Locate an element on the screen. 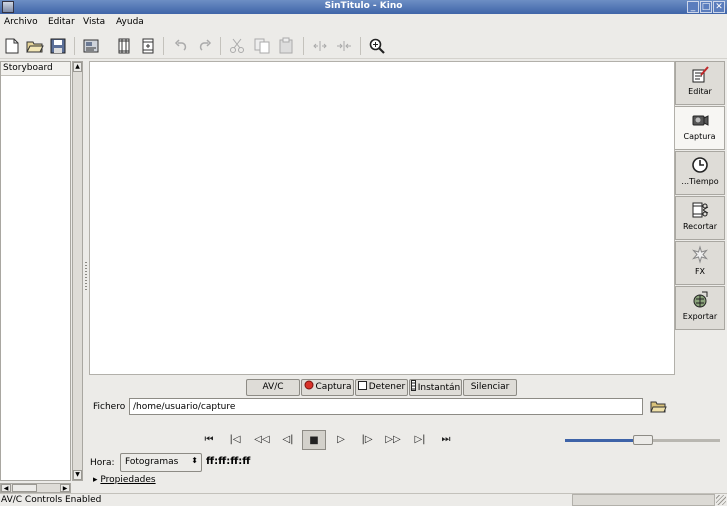 Image resolution: width=727 pixels, height=506 pixels. storyboard-vertical-scrollbar: ▲ ▼ is located at coordinates (77, 271).